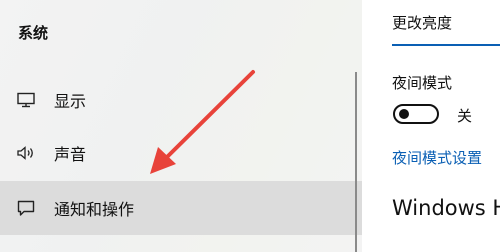 This screenshot has height=252, width=500. What do you see at coordinates (26, 100) in the screenshot?
I see `monitor-icon` at bounding box center [26, 100].